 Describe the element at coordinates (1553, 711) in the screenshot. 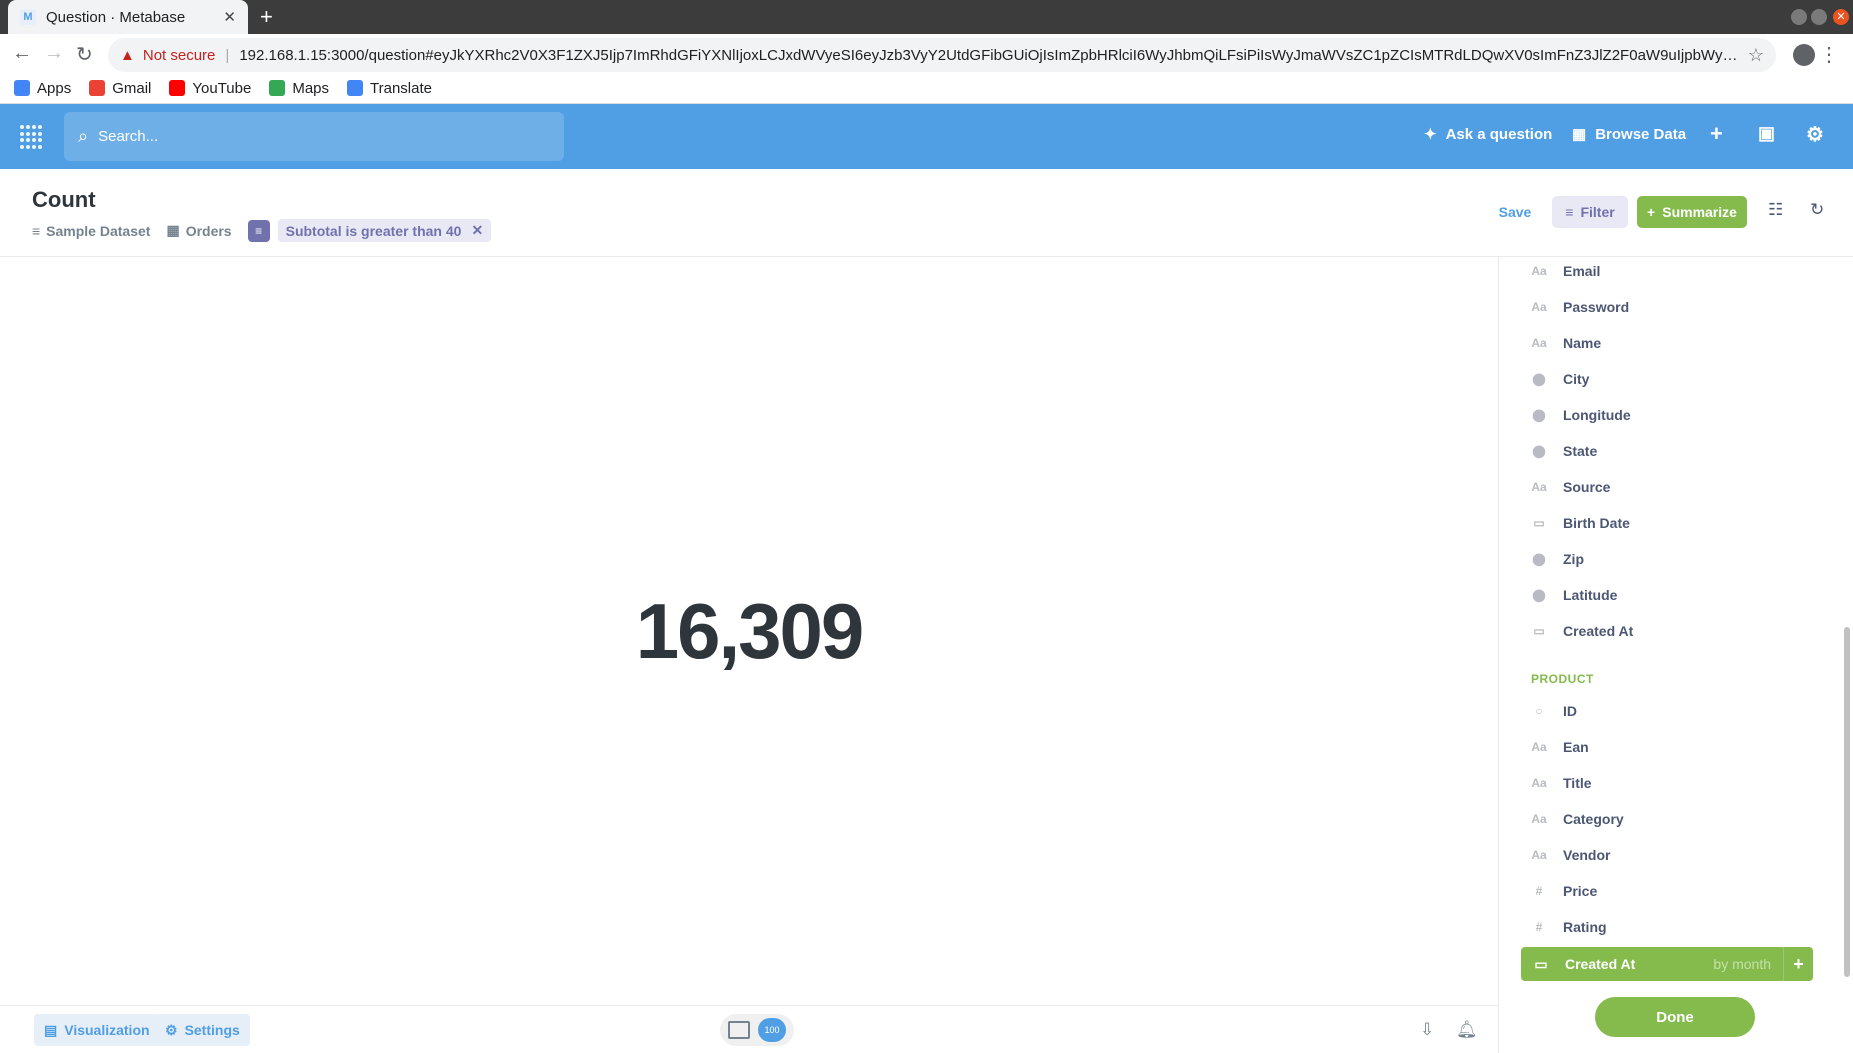

I see `column-item: ○ ID` at that location.